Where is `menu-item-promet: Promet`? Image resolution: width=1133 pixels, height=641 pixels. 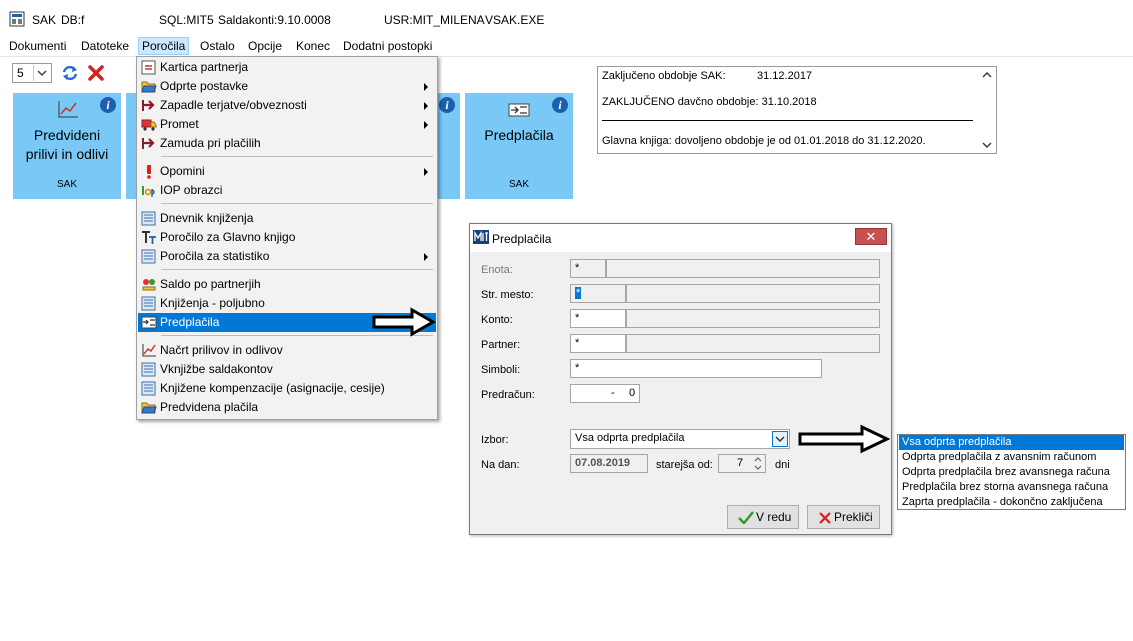 menu-item-promet: Promet is located at coordinates (287, 124).